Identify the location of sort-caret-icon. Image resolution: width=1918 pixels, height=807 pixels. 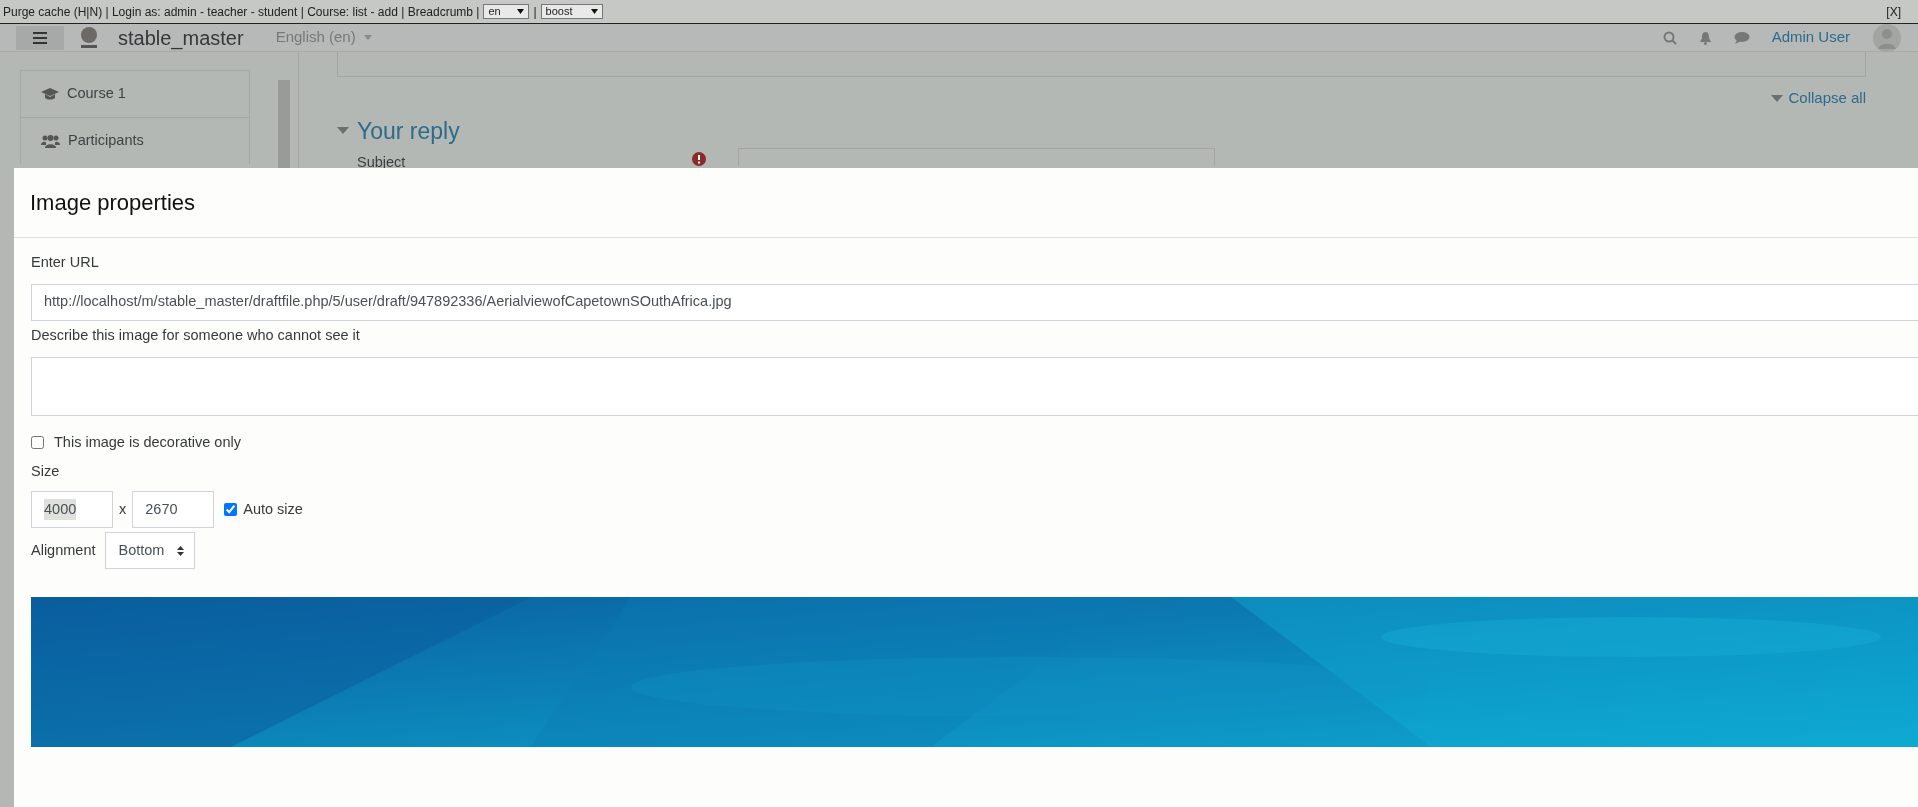
(181, 550).